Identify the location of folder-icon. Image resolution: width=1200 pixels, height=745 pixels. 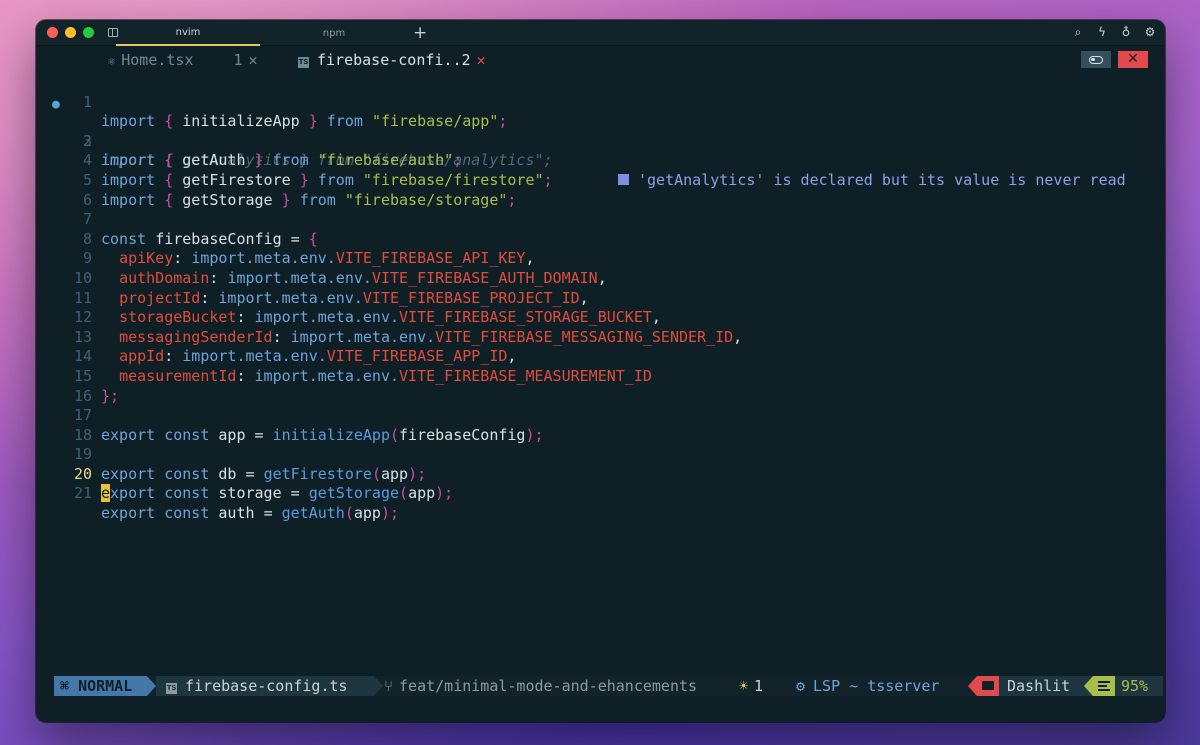
(988, 686).